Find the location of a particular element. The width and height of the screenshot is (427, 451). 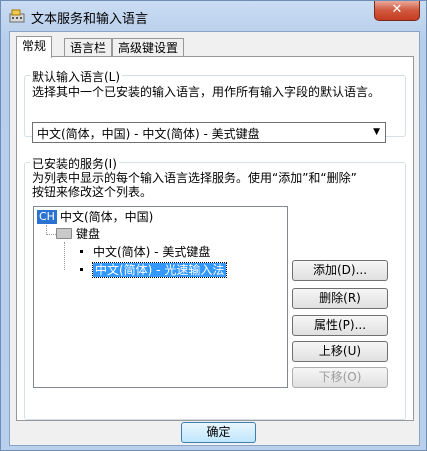

installed-services-description-2: 按钮来修改这个列表。 is located at coordinates (92, 192).